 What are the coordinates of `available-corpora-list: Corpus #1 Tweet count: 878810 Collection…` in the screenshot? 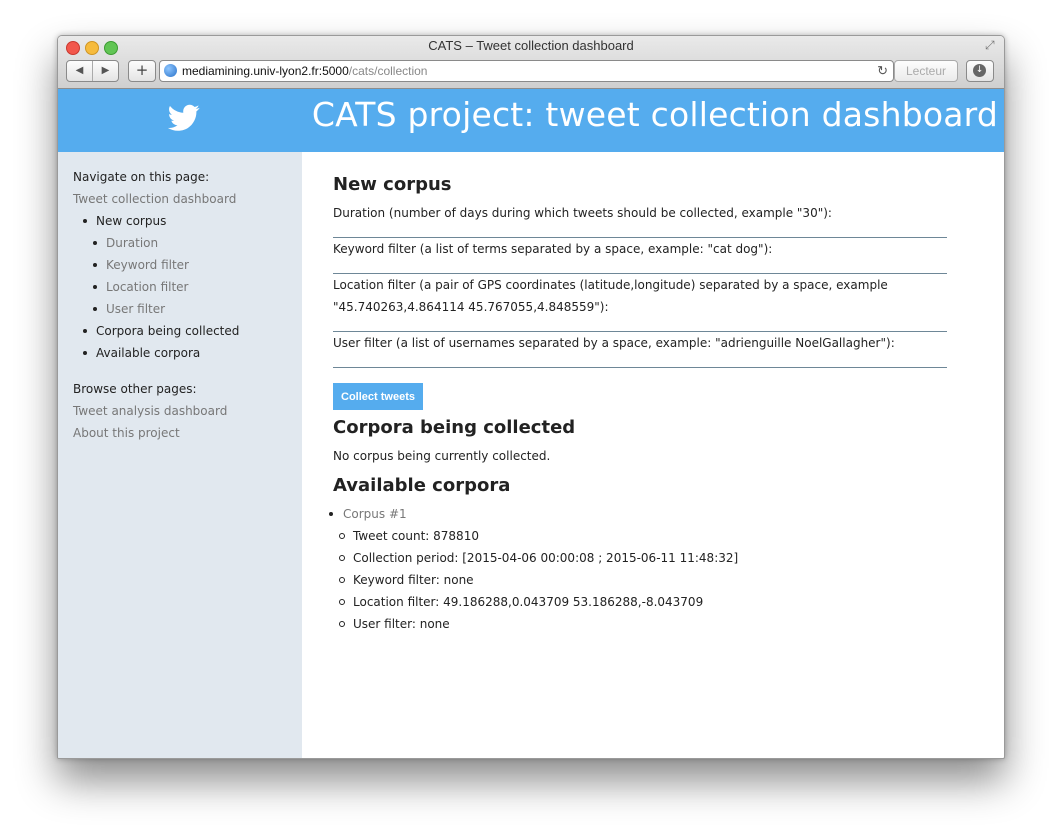 It's located at (533, 569).